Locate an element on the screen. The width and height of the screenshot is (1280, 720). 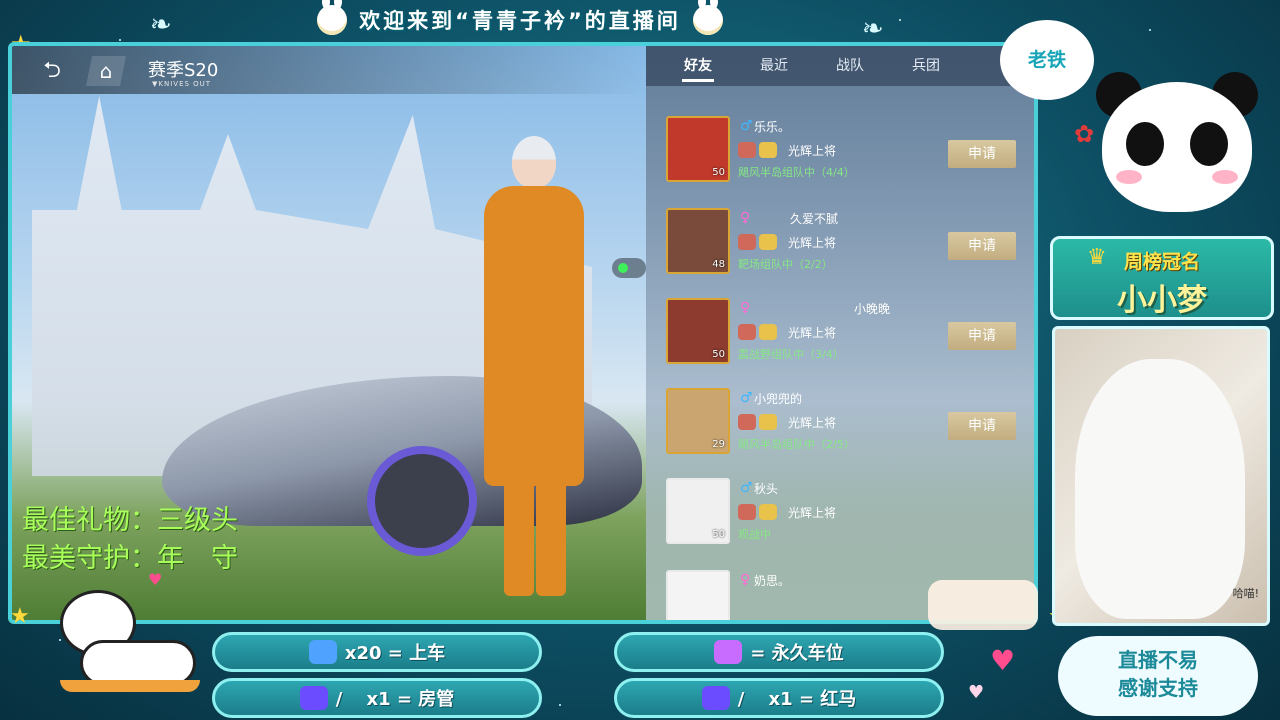
cats-sticker is located at coordinates (983, 605).